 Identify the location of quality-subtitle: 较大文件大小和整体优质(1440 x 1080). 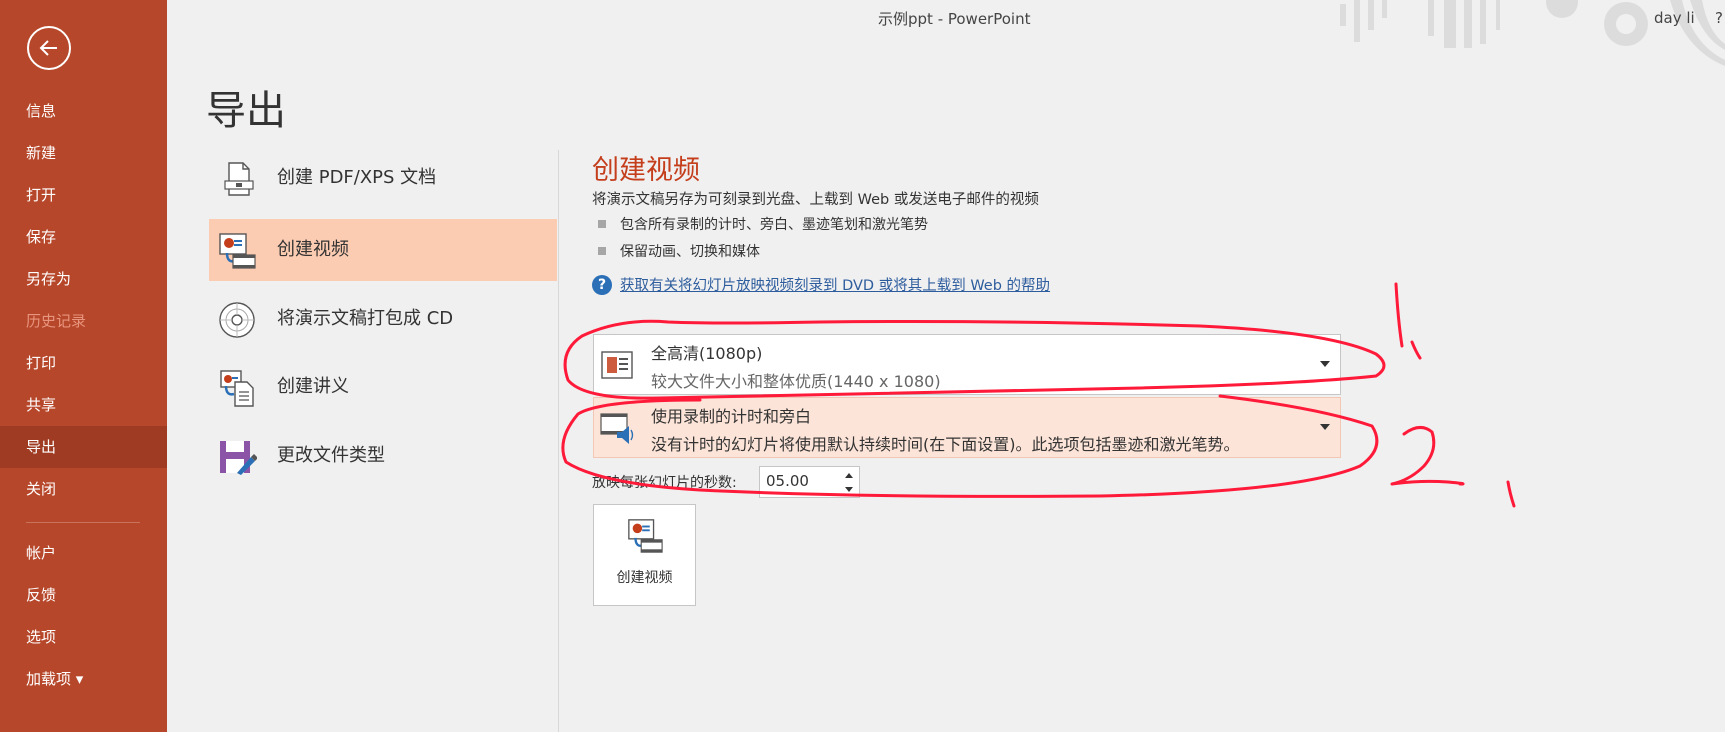
(796, 381).